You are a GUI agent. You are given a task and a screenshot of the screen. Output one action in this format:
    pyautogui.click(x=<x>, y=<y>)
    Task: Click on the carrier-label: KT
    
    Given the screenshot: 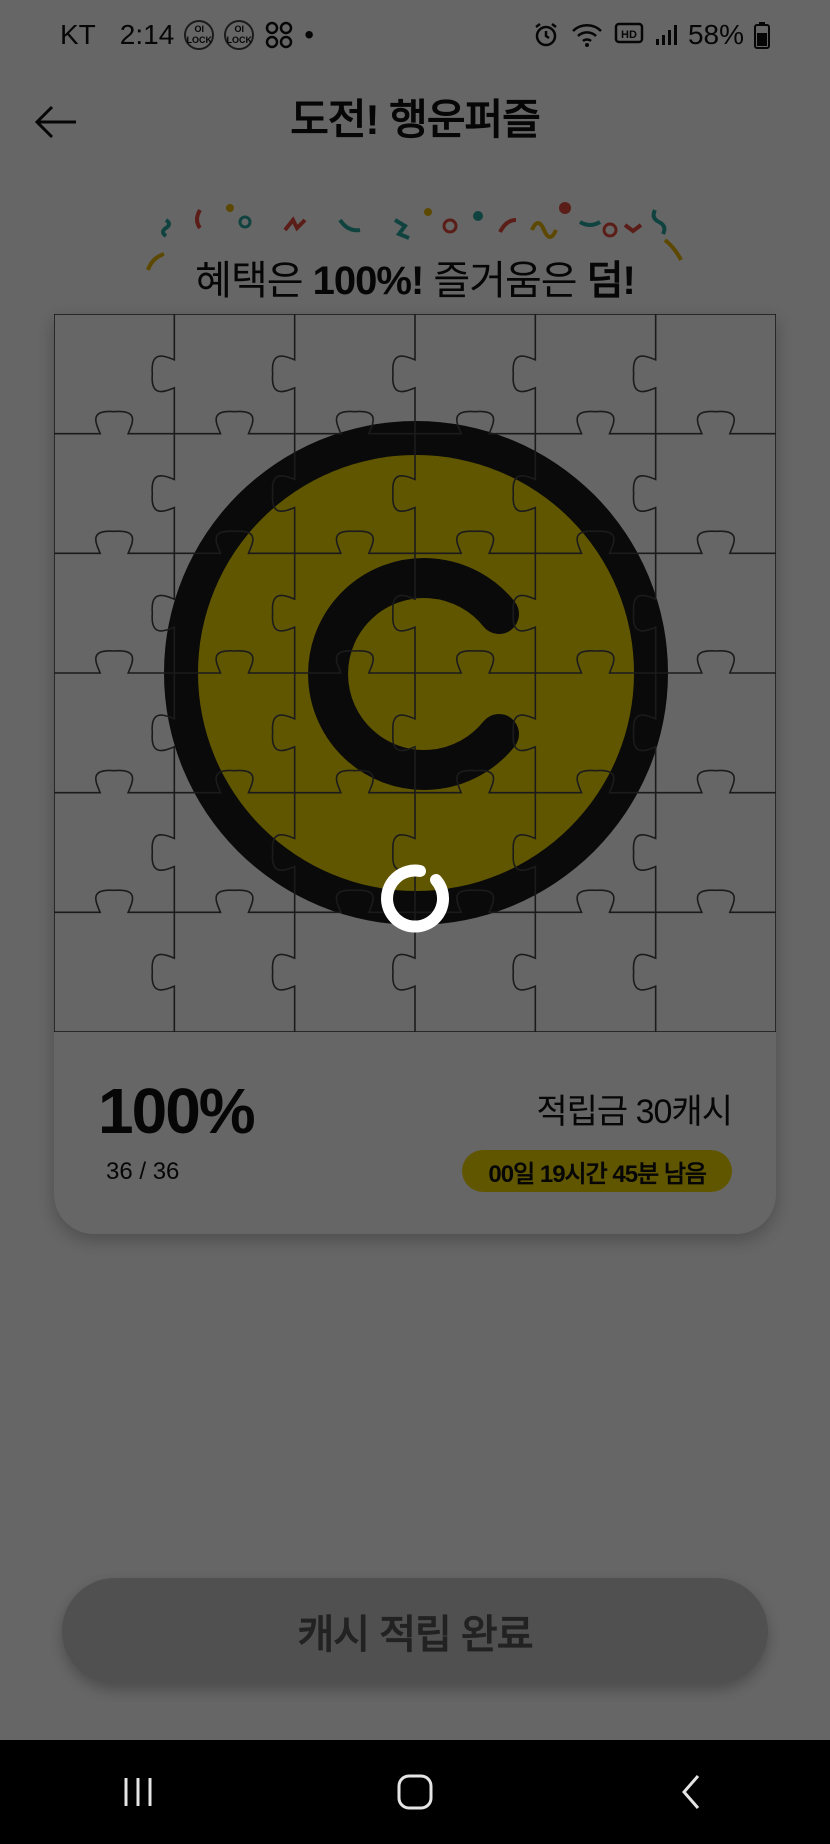 What is the action you would take?
    pyautogui.click(x=78, y=34)
    